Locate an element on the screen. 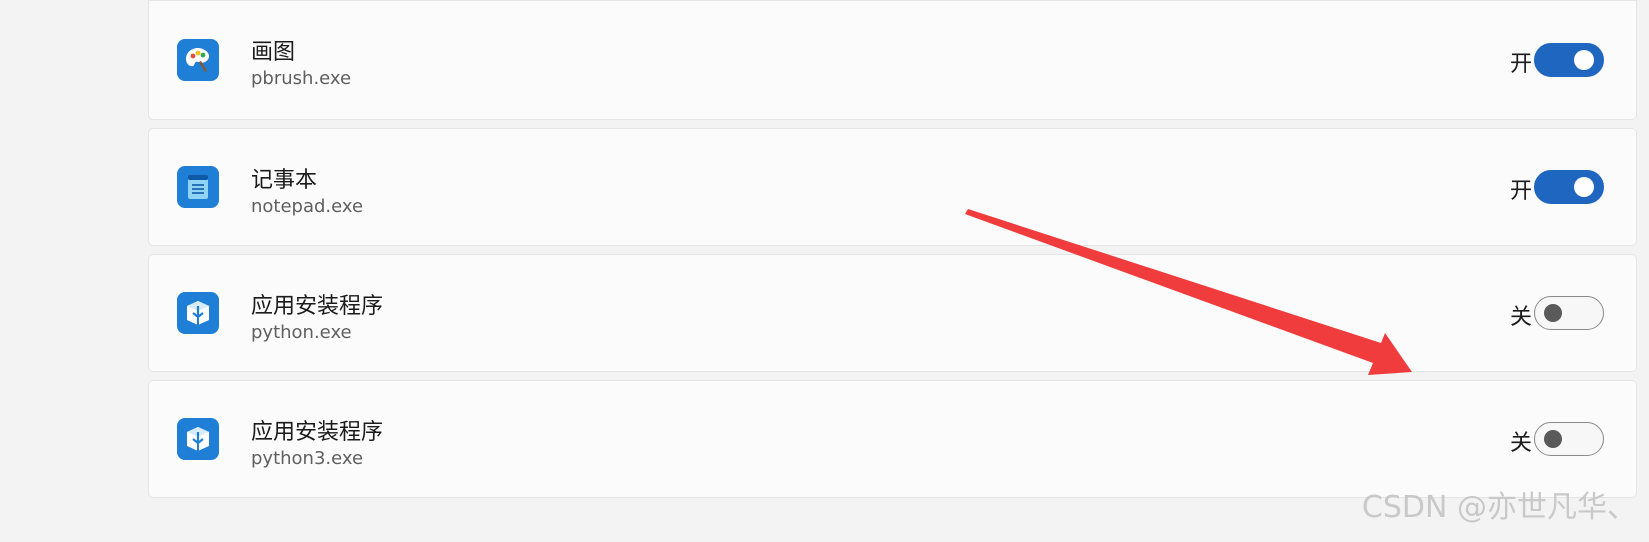  app-exe: pbrush.exe is located at coordinates (301, 78).